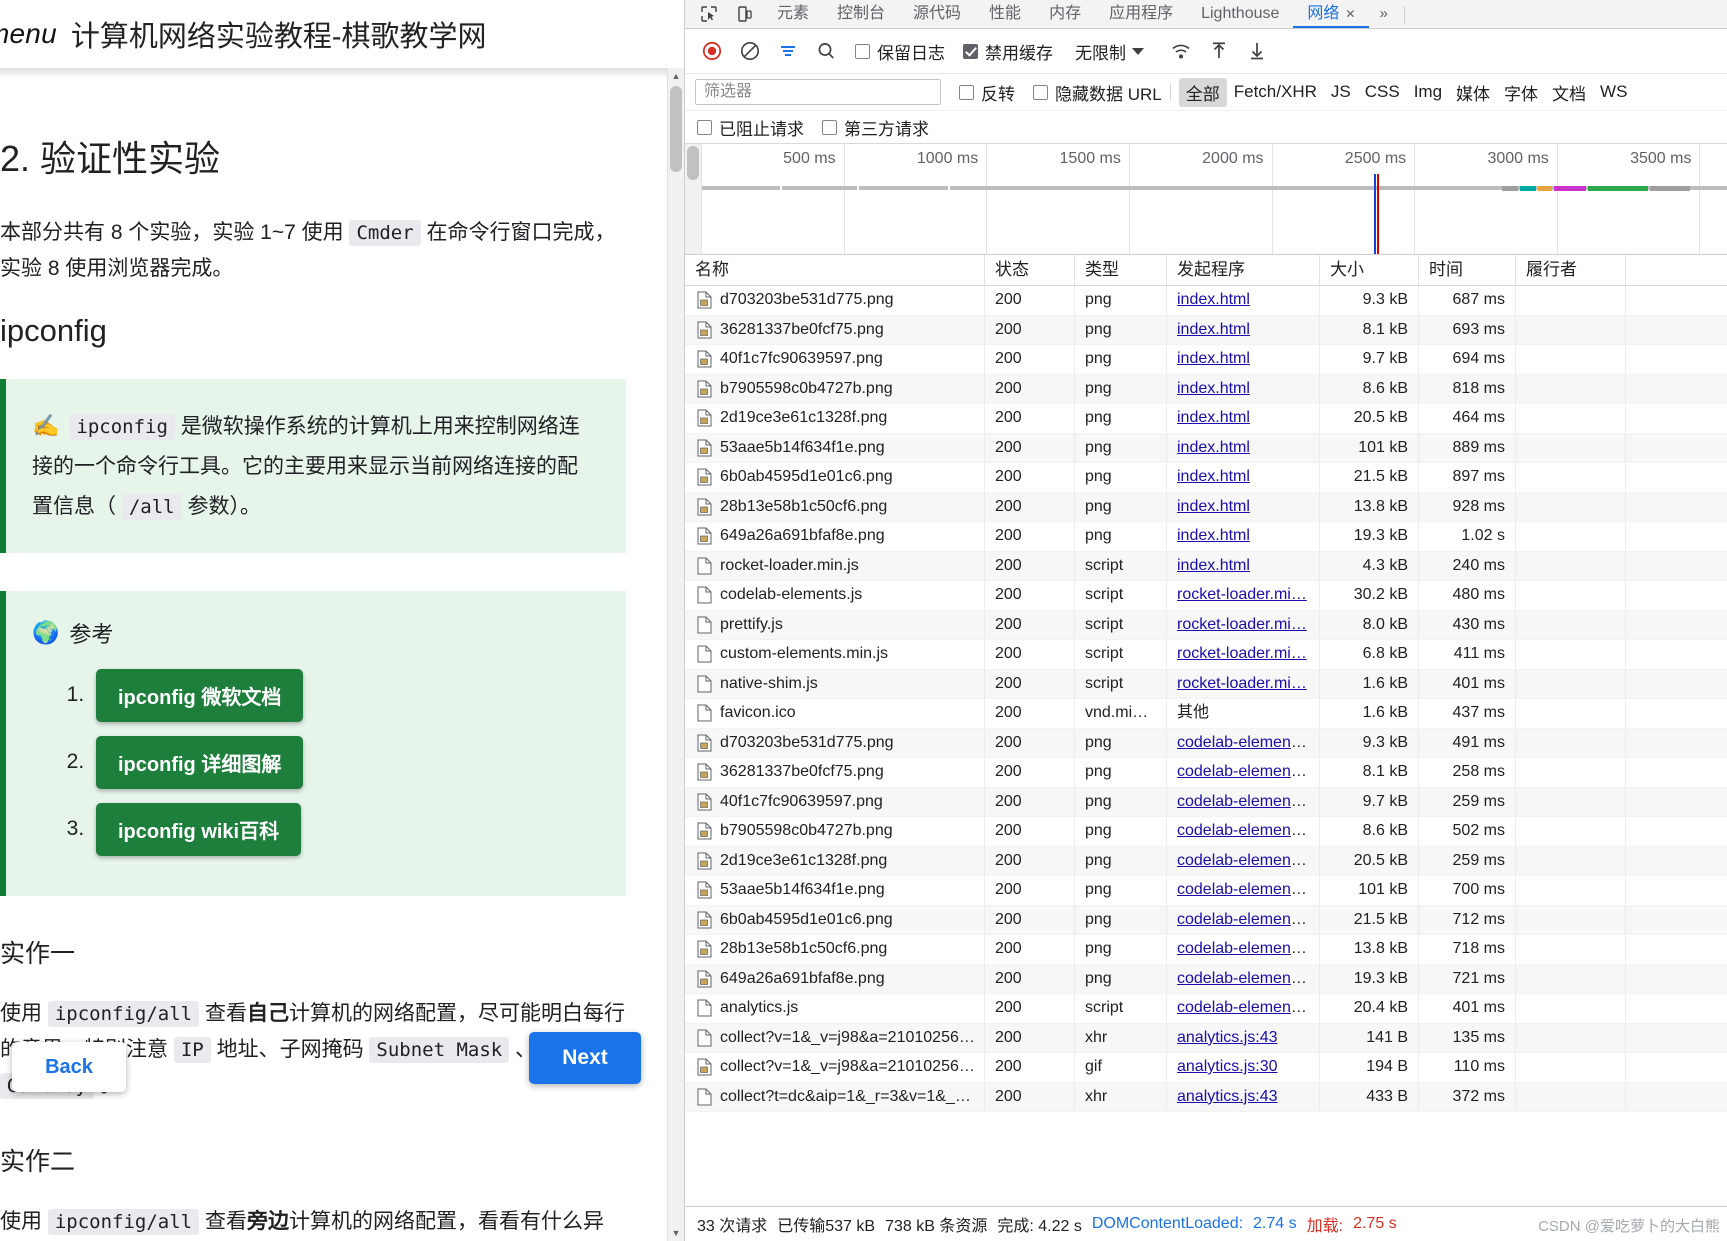  What do you see at coordinates (835, 978) in the screenshot?
I see `cell-name: 649a26a691bfaf8e.png` at bounding box center [835, 978].